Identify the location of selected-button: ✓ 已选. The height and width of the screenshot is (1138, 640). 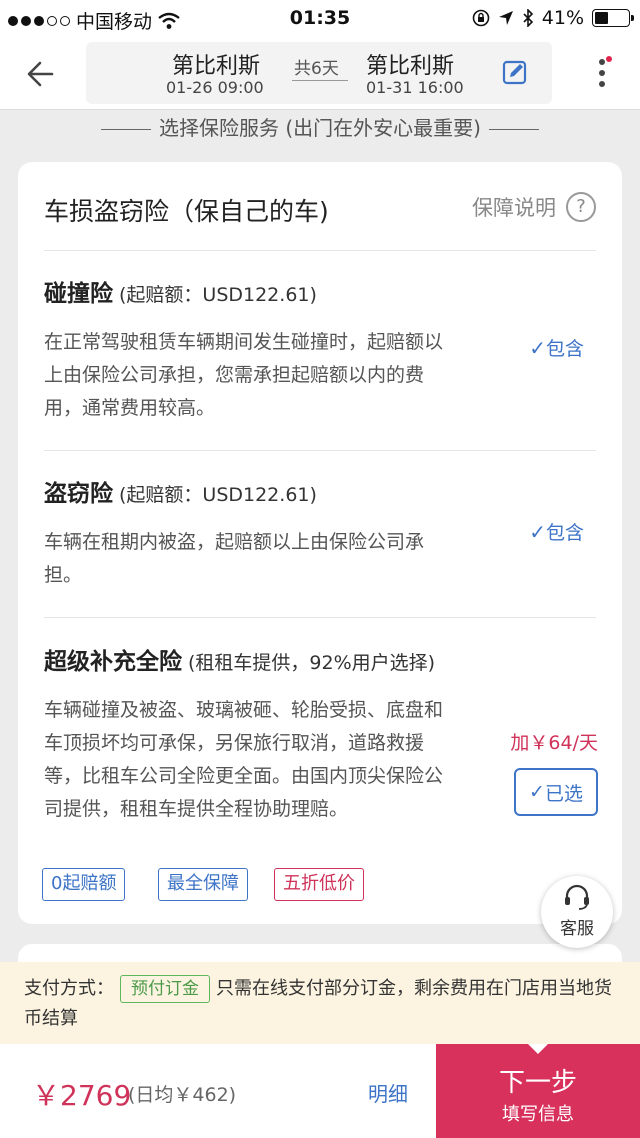
(556, 792).